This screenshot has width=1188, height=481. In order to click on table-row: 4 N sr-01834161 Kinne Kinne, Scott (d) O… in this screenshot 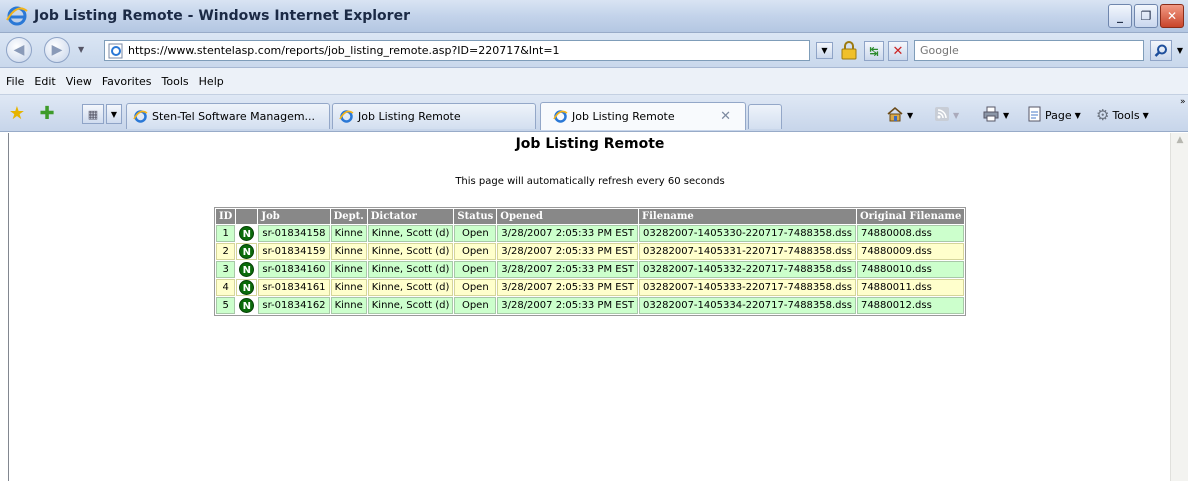, I will do `click(590, 287)`.